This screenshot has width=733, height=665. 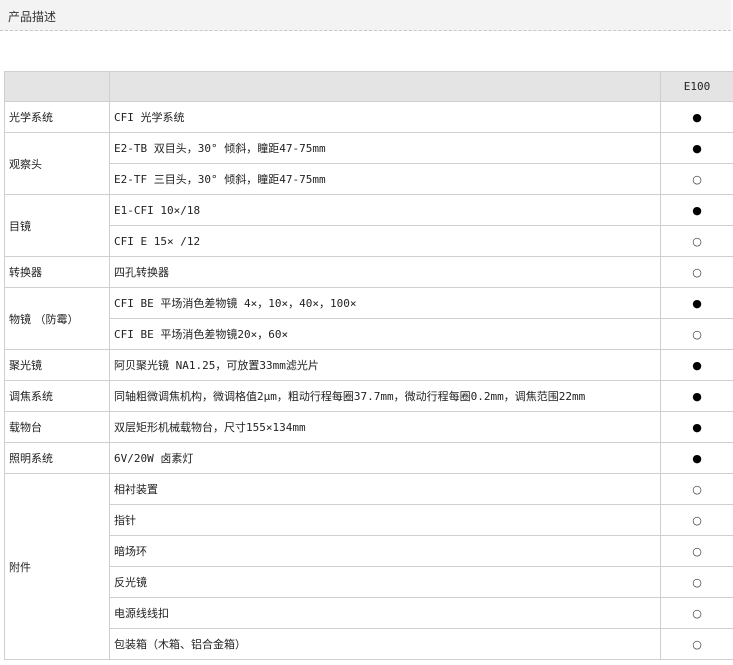 What do you see at coordinates (57, 318) in the screenshot?
I see `category-cell: 物镜 （防霉）` at bounding box center [57, 318].